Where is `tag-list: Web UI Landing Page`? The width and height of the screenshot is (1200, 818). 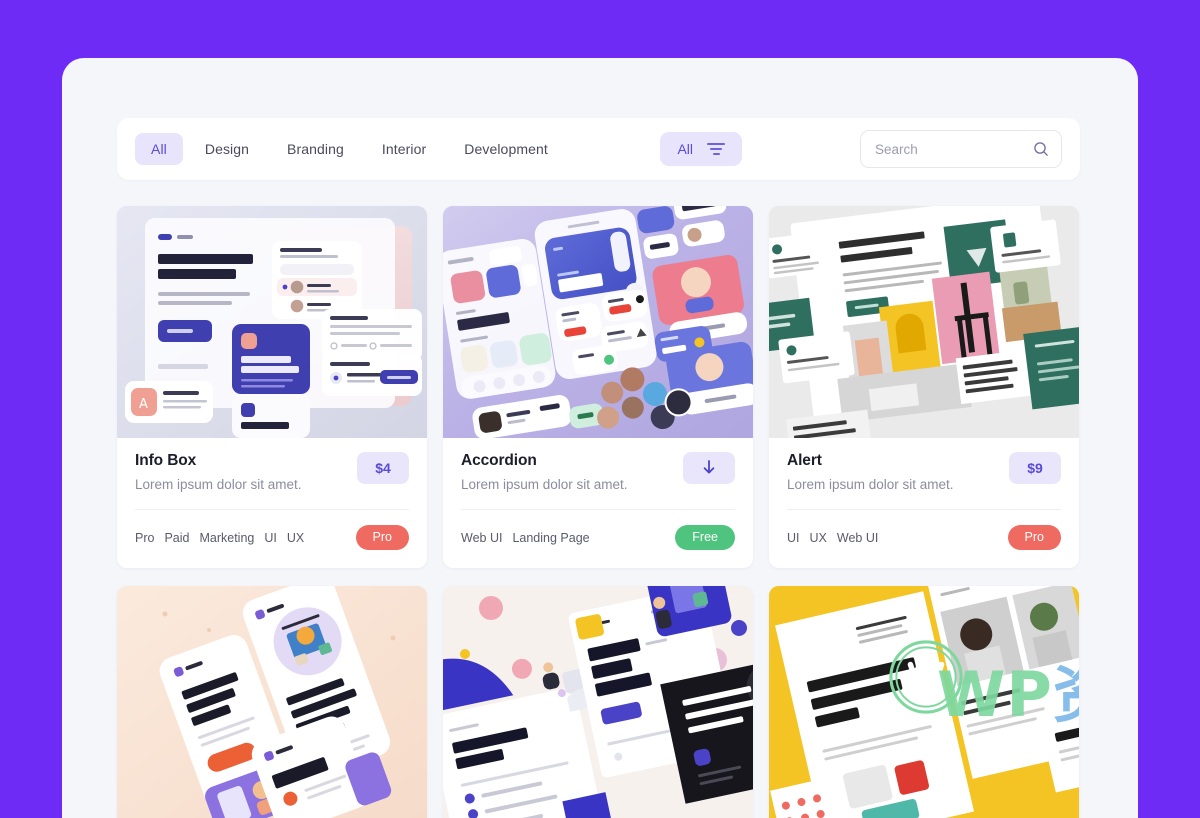 tag-list: Web UI Landing Page is located at coordinates (525, 538).